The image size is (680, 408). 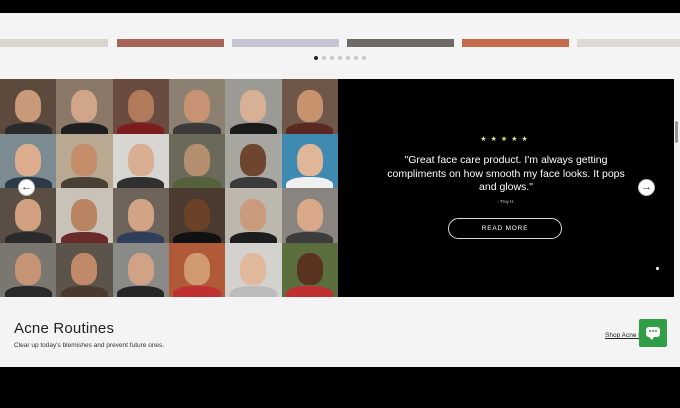 What do you see at coordinates (676, 132) in the screenshot?
I see `page-scrollbar` at bounding box center [676, 132].